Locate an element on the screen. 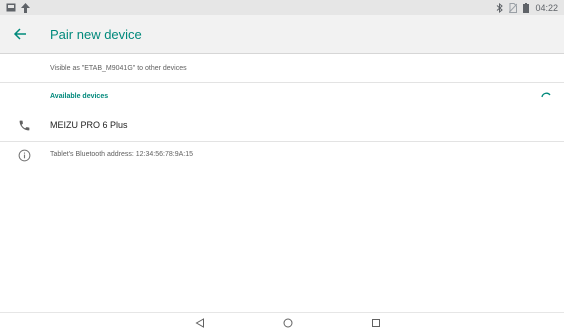 Image resolution: width=564 pixels, height=333 pixels. progress-spinner-icon is located at coordinates (546, 95).